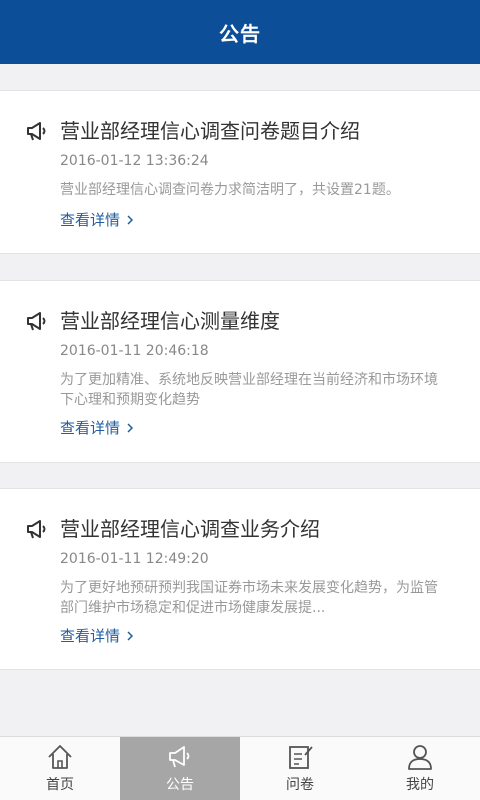  Describe the element at coordinates (60, 757) in the screenshot. I see `home-icon` at that location.